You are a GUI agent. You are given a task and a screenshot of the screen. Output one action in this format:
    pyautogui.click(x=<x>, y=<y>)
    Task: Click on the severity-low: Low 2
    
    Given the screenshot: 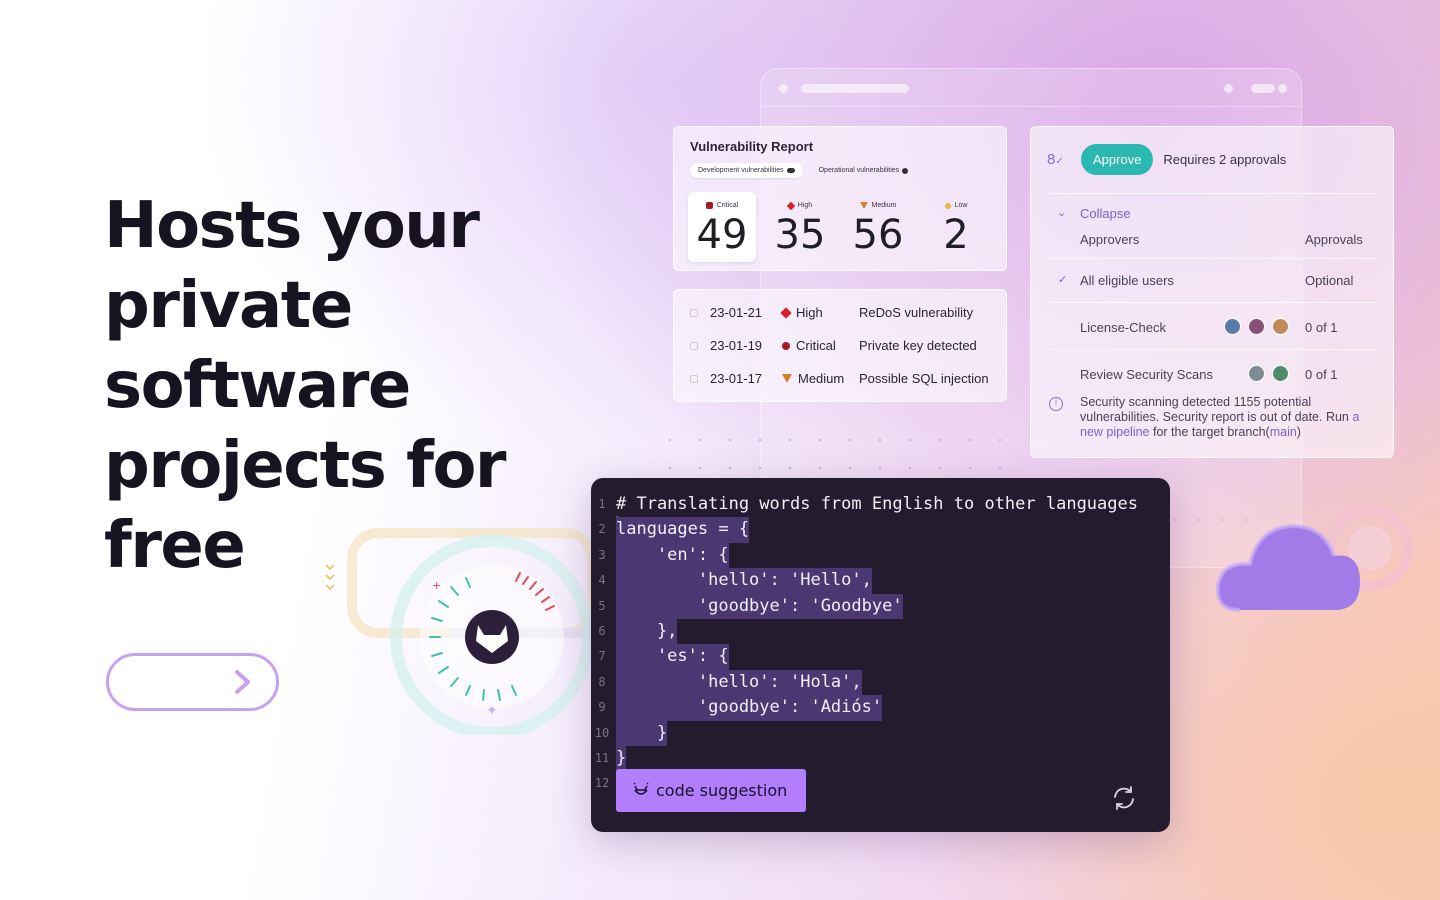 What is the action you would take?
    pyautogui.click(x=956, y=227)
    